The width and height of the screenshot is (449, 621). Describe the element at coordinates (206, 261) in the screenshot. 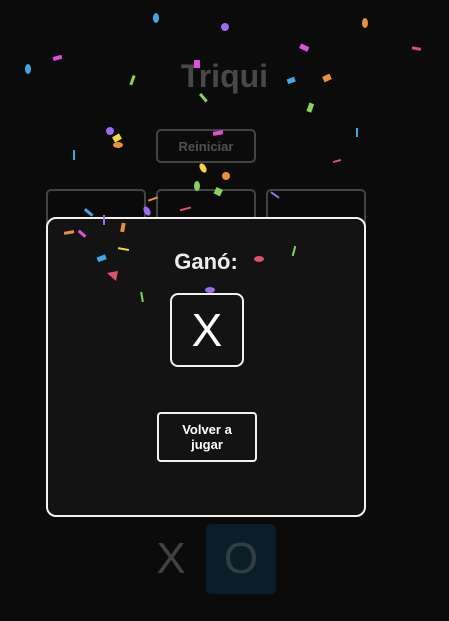

I see `winner-label: Ganó:` at that location.